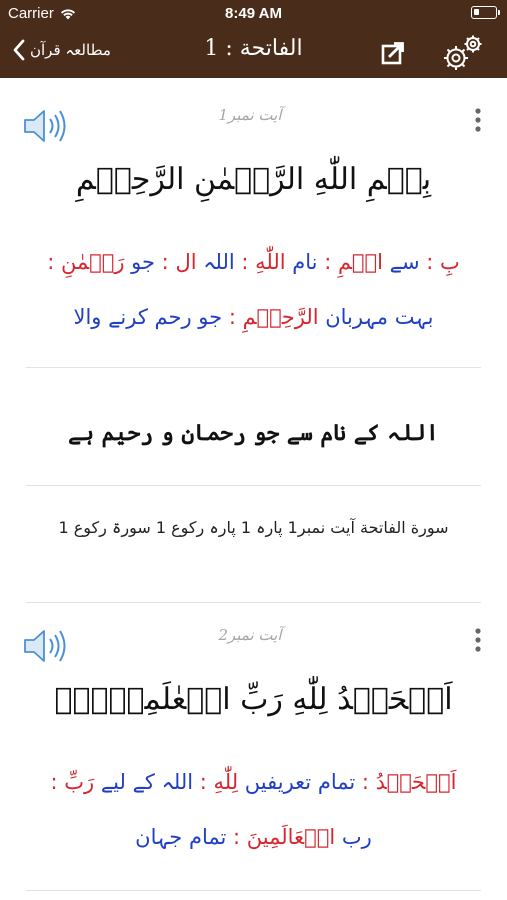 The width and height of the screenshot is (507, 900). Describe the element at coordinates (280, 317) in the screenshot. I see `arabic-word: الرَّحِيۡمِ` at that location.